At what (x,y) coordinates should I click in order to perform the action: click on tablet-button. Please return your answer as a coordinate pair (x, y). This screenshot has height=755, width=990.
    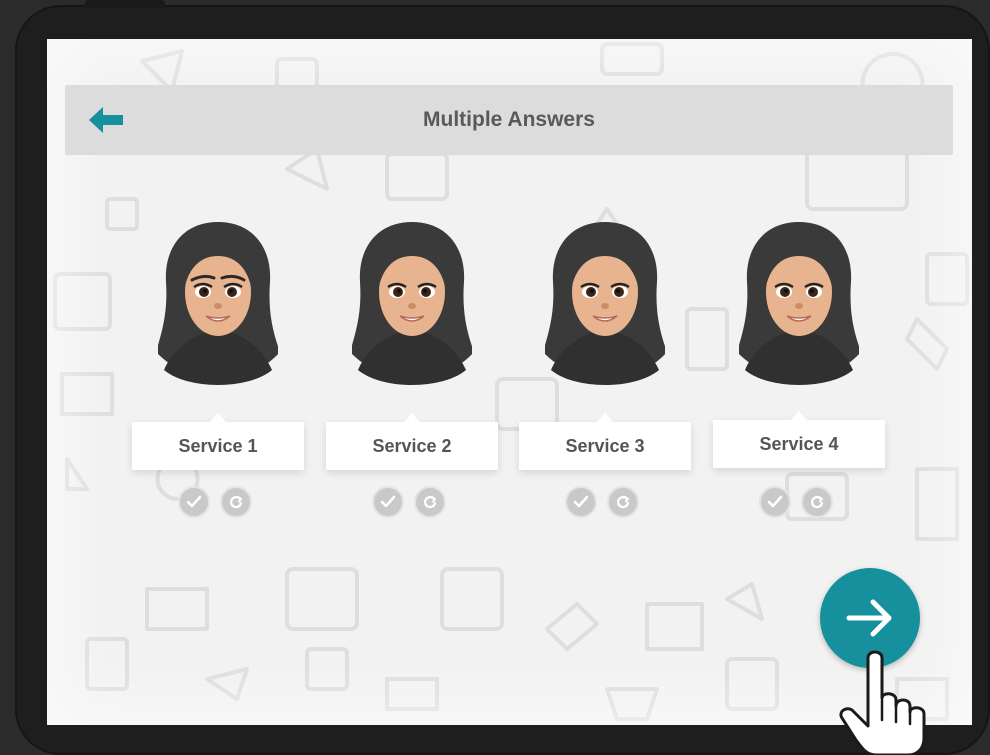
    Looking at the image, I should click on (125, 4).